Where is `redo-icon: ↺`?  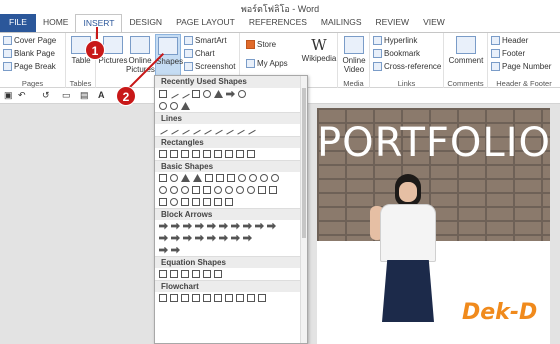
redo-icon: ↺ is located at coordinates (46, 95).